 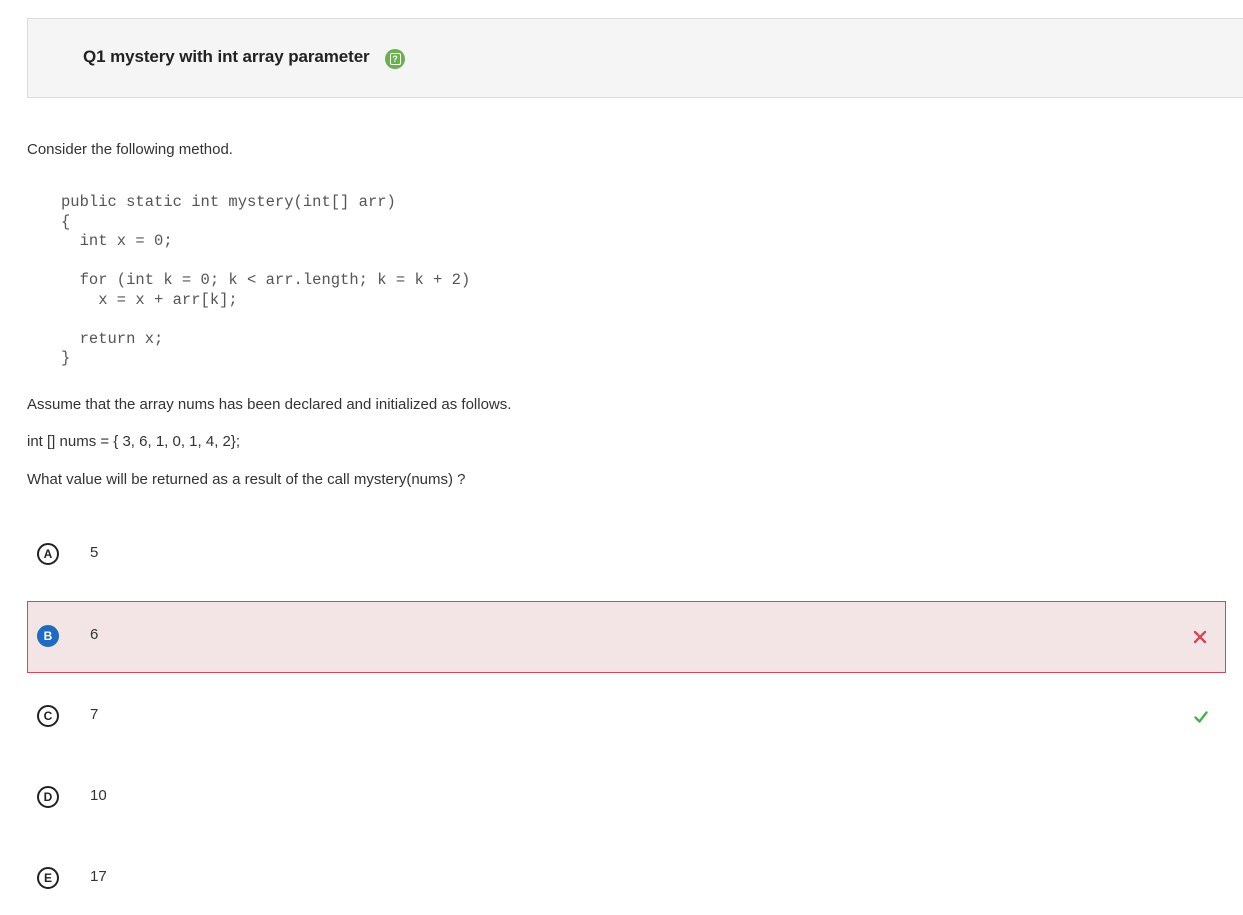 What do you see at coordinates (635, 58) in the screenshot?
I see `question-header: Q1 mystery with int array parameter ?` at bounding box center [635, 58].